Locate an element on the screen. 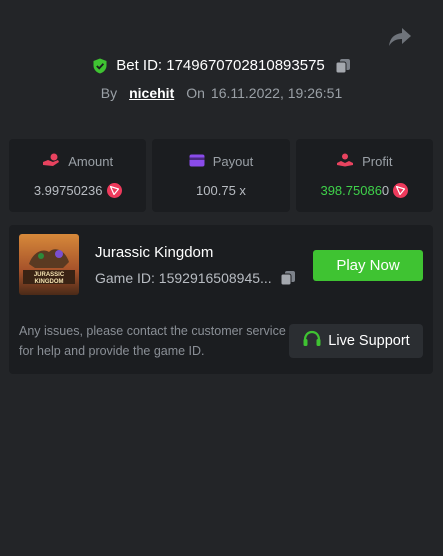 The width and height of the screenshot is (443, 556). live-support-button: Live Support is located at coordinates (356, 341).